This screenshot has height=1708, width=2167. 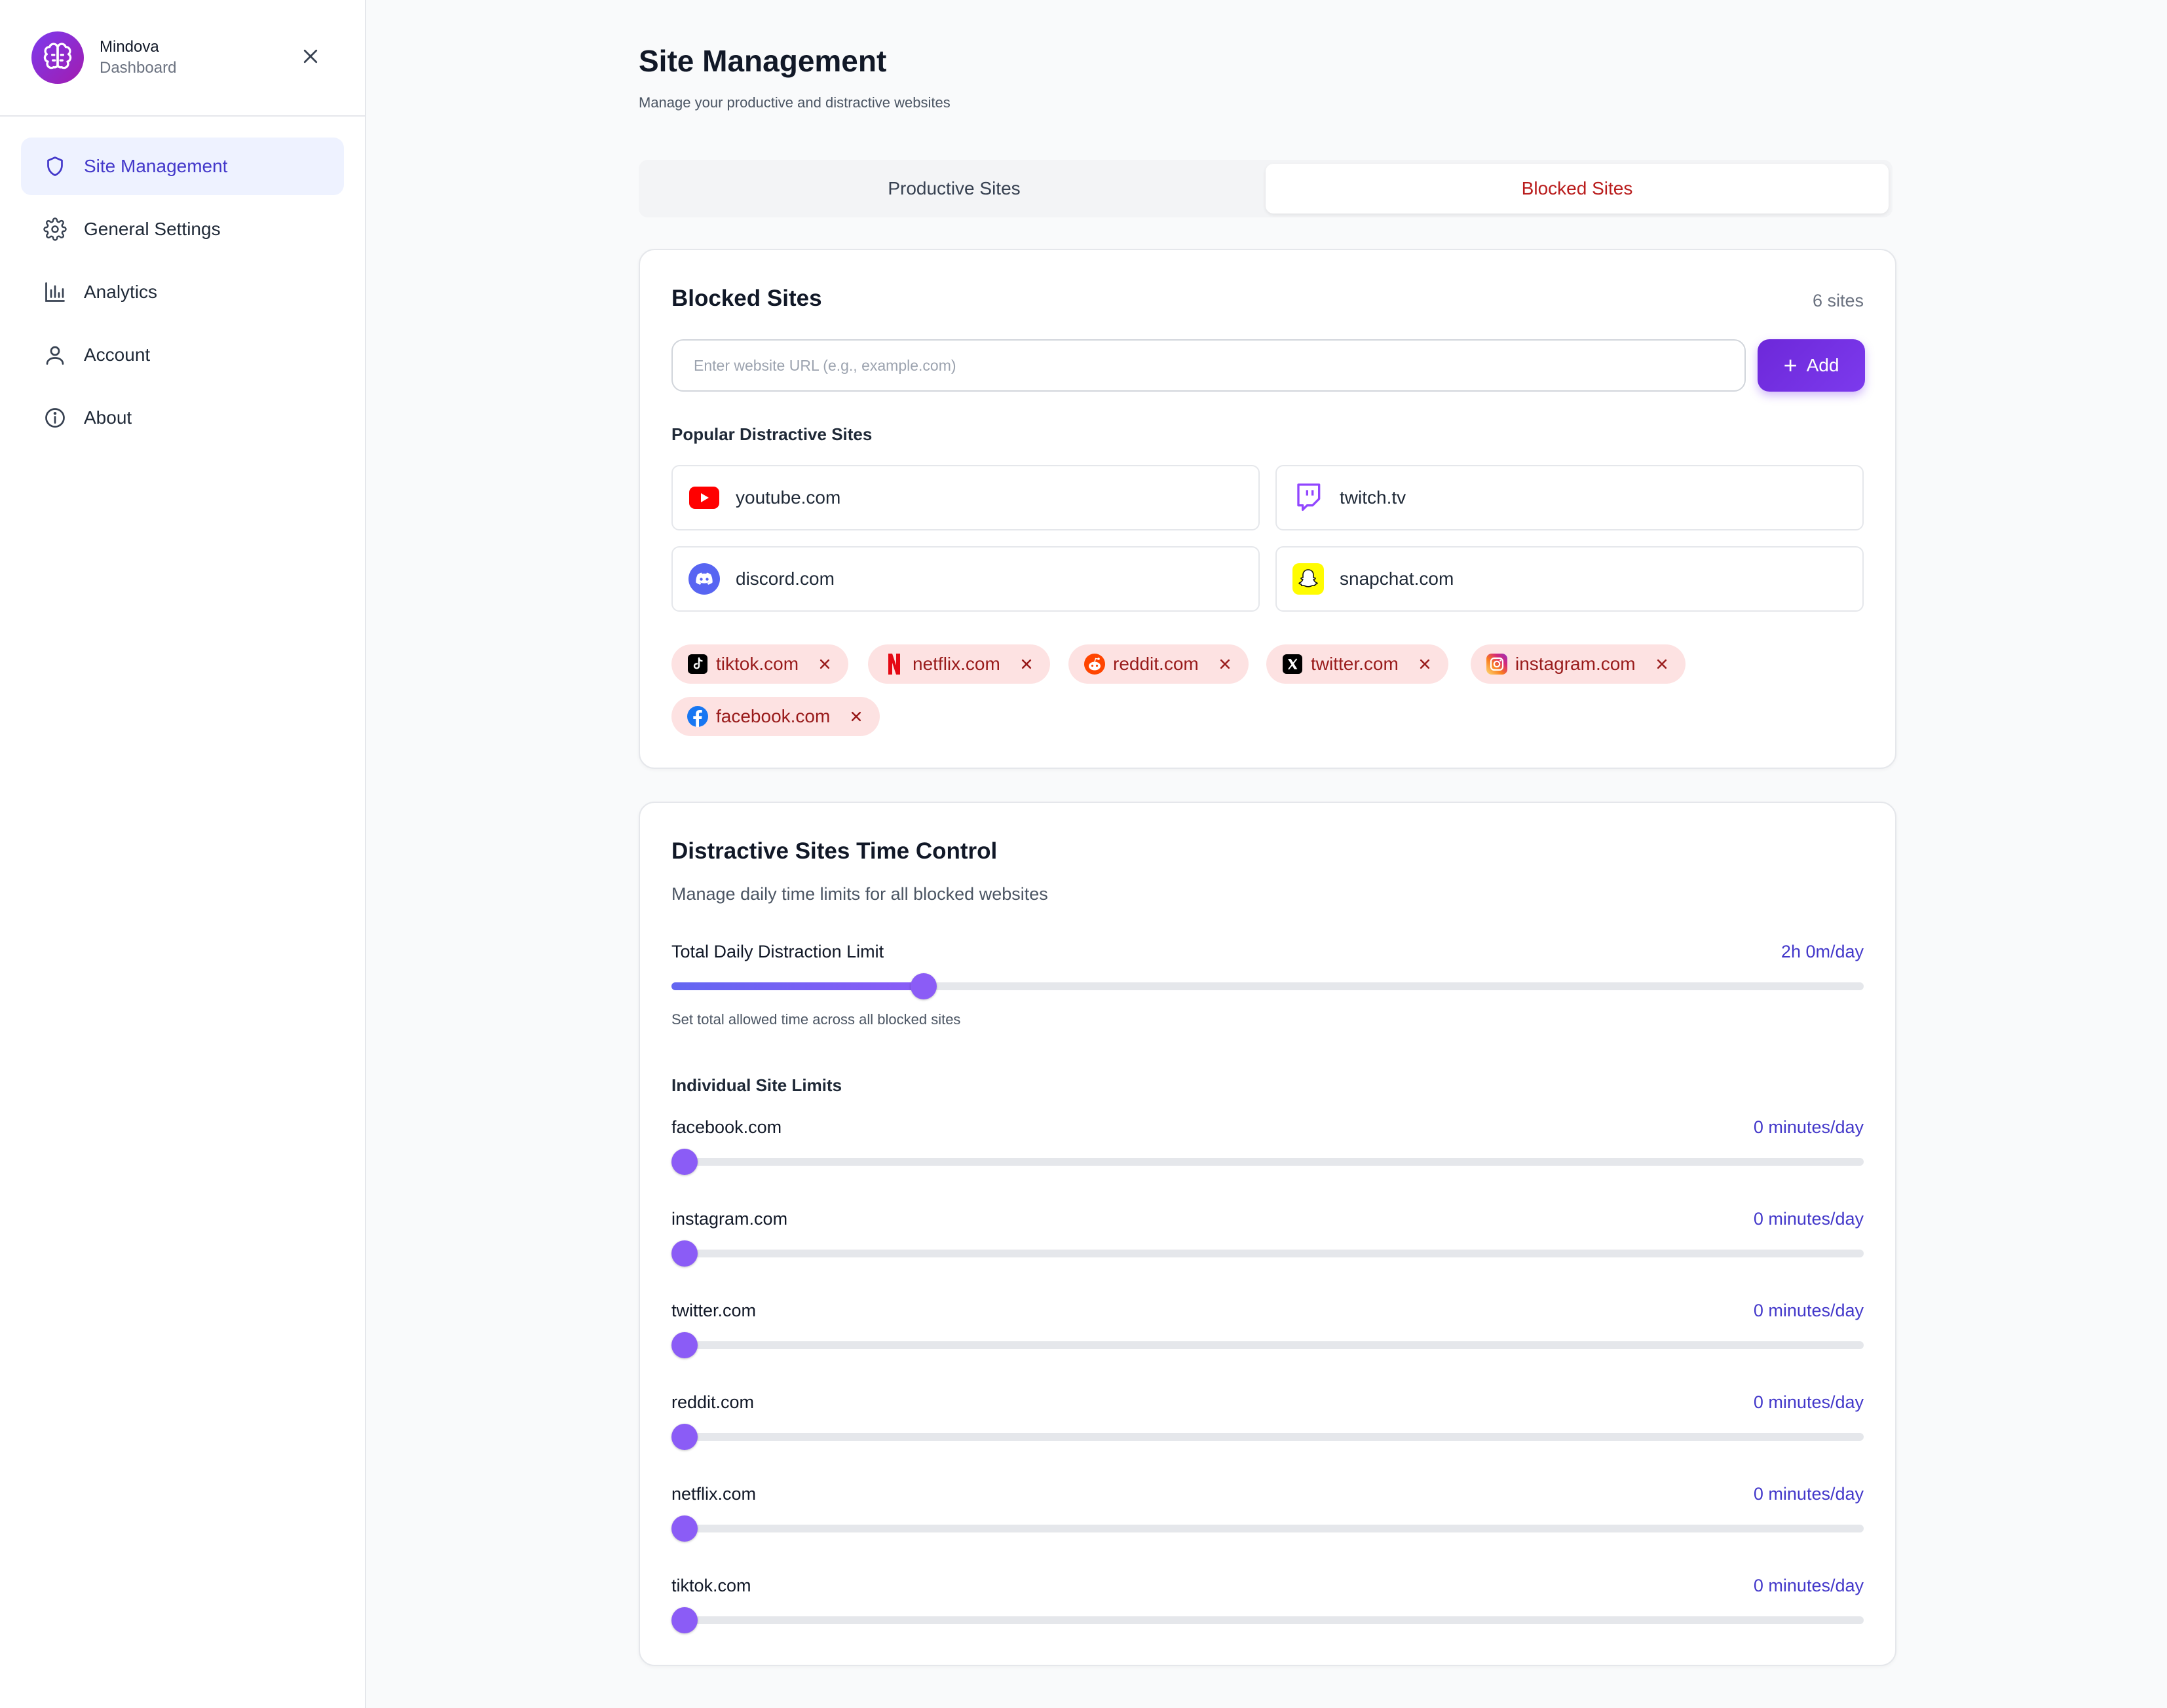 I want to click on site-limit-slider-netflix, so click(x=1267, y=1528).